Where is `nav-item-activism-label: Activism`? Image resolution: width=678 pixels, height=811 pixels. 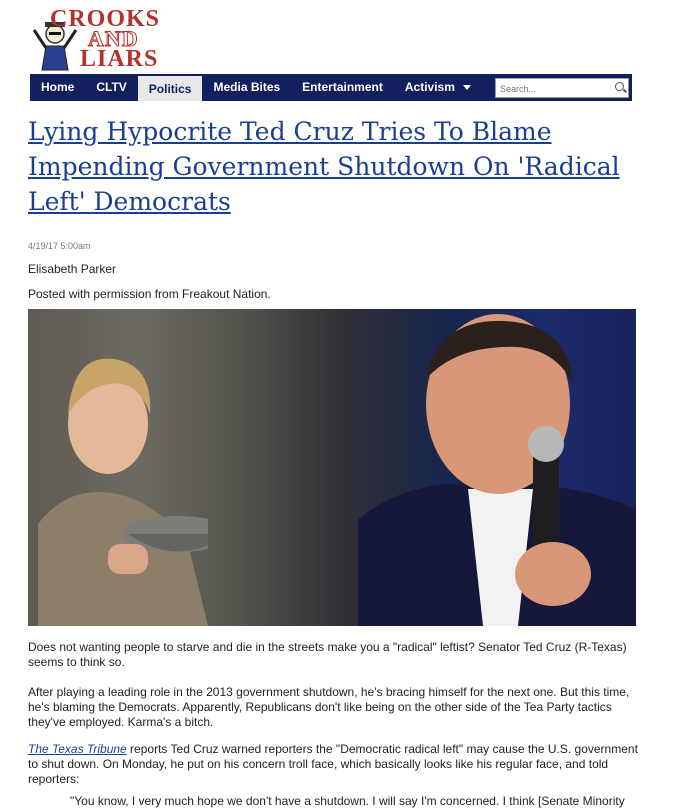
nav-item-activism-label: Activism is located at coordinates (429, 87).